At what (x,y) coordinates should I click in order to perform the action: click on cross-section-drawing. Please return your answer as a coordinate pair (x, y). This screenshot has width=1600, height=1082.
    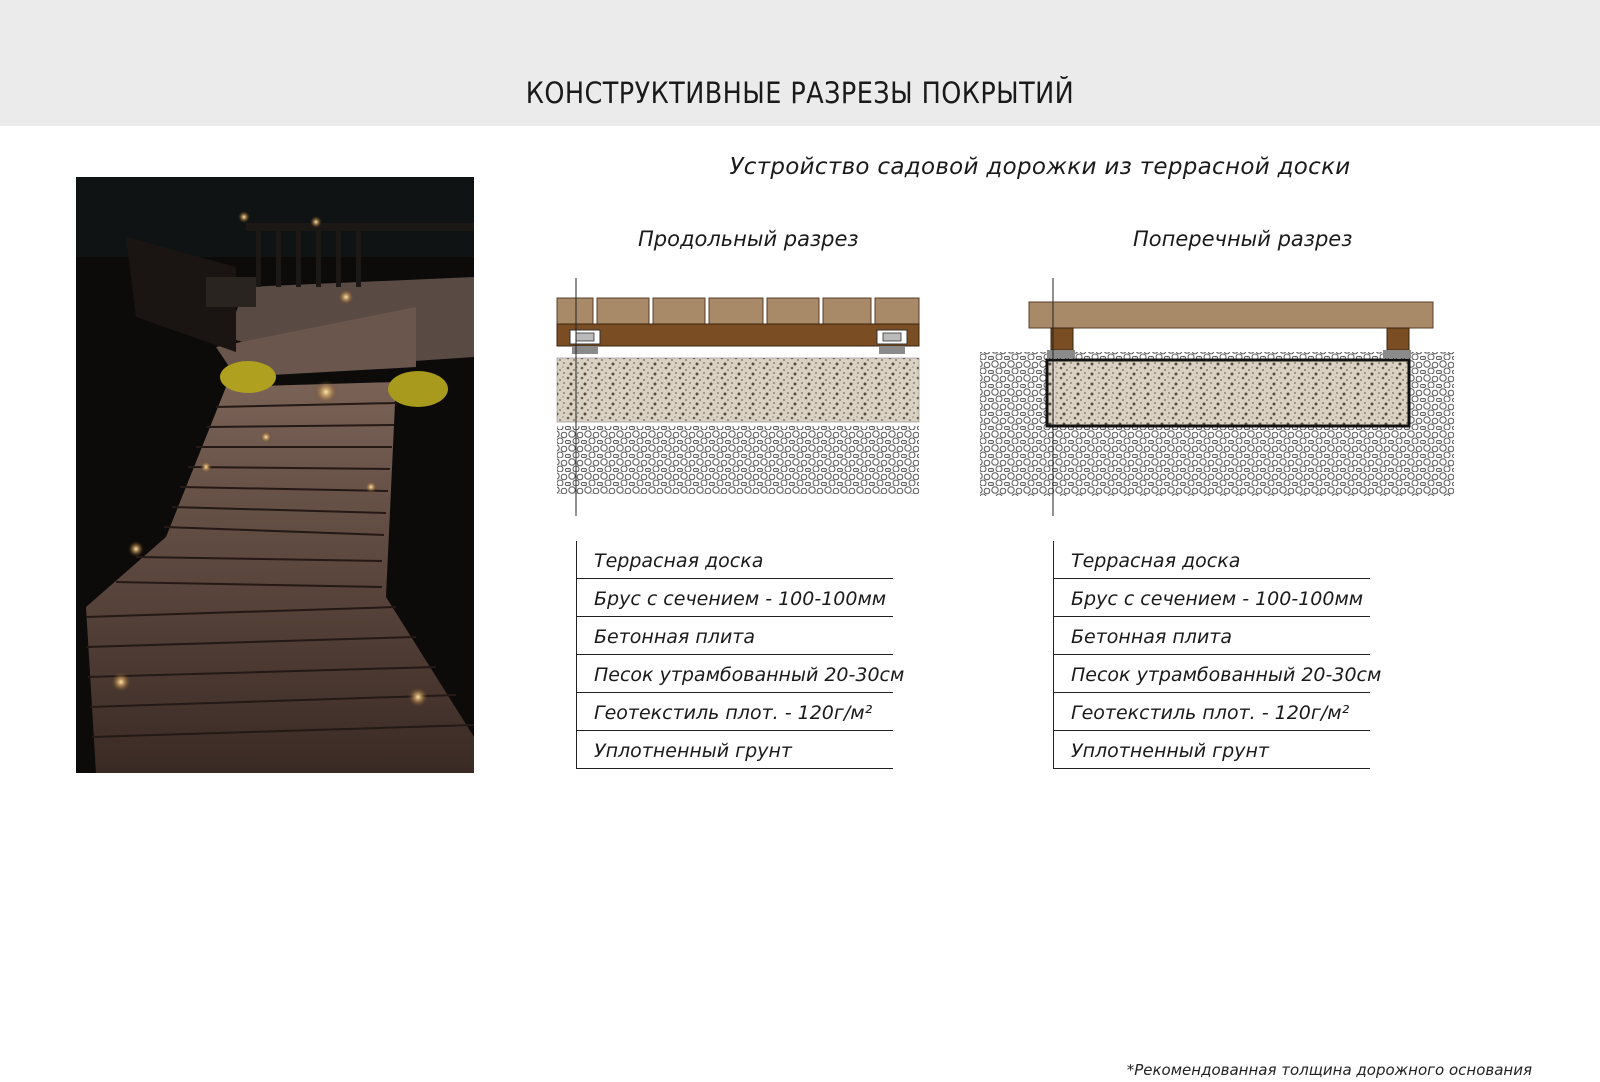
    Looking at the image, I should click on (1217, 397).